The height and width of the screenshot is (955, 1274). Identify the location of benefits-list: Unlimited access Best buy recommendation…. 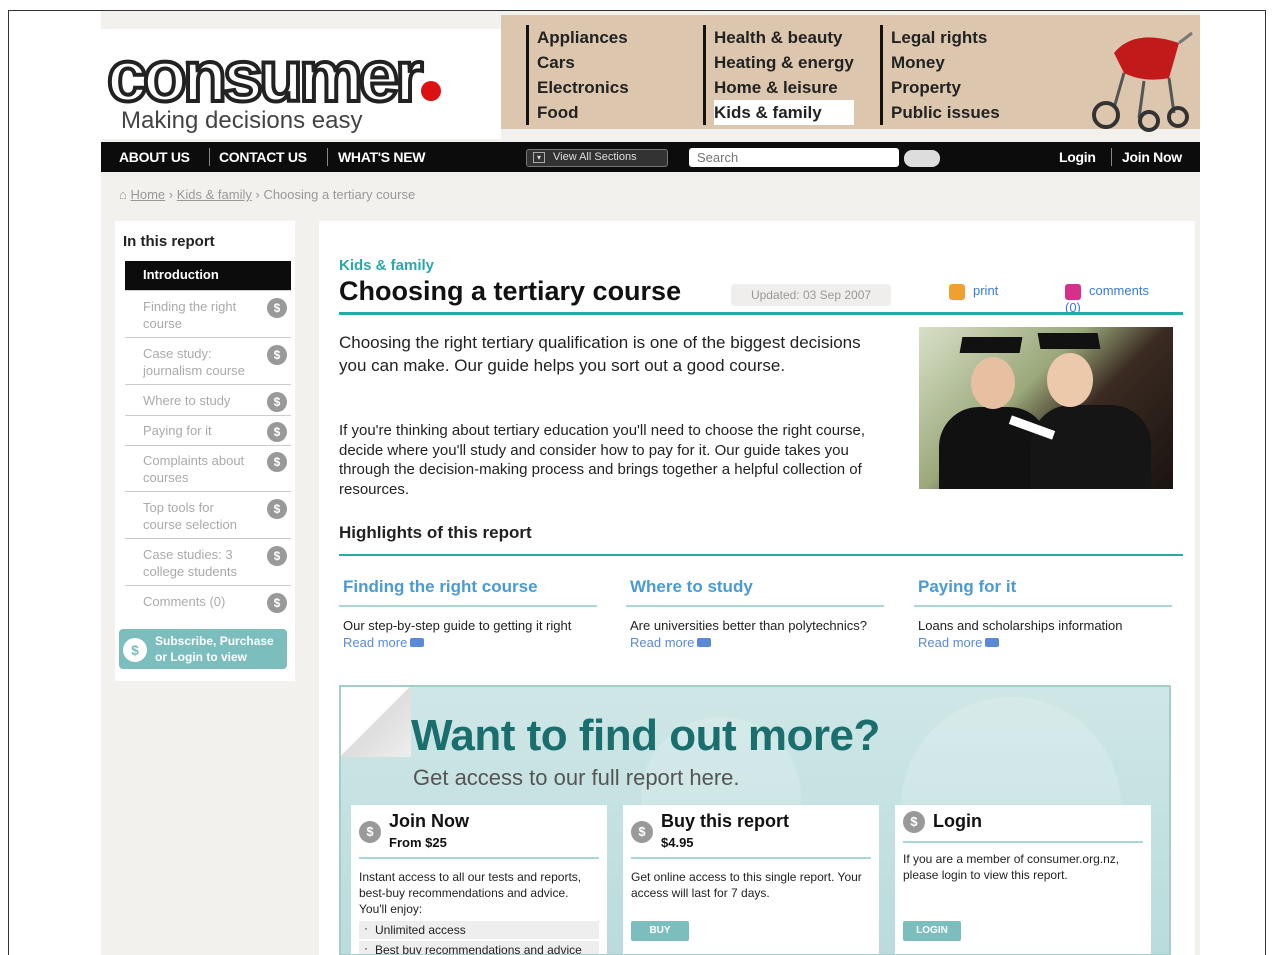
(479, 937).